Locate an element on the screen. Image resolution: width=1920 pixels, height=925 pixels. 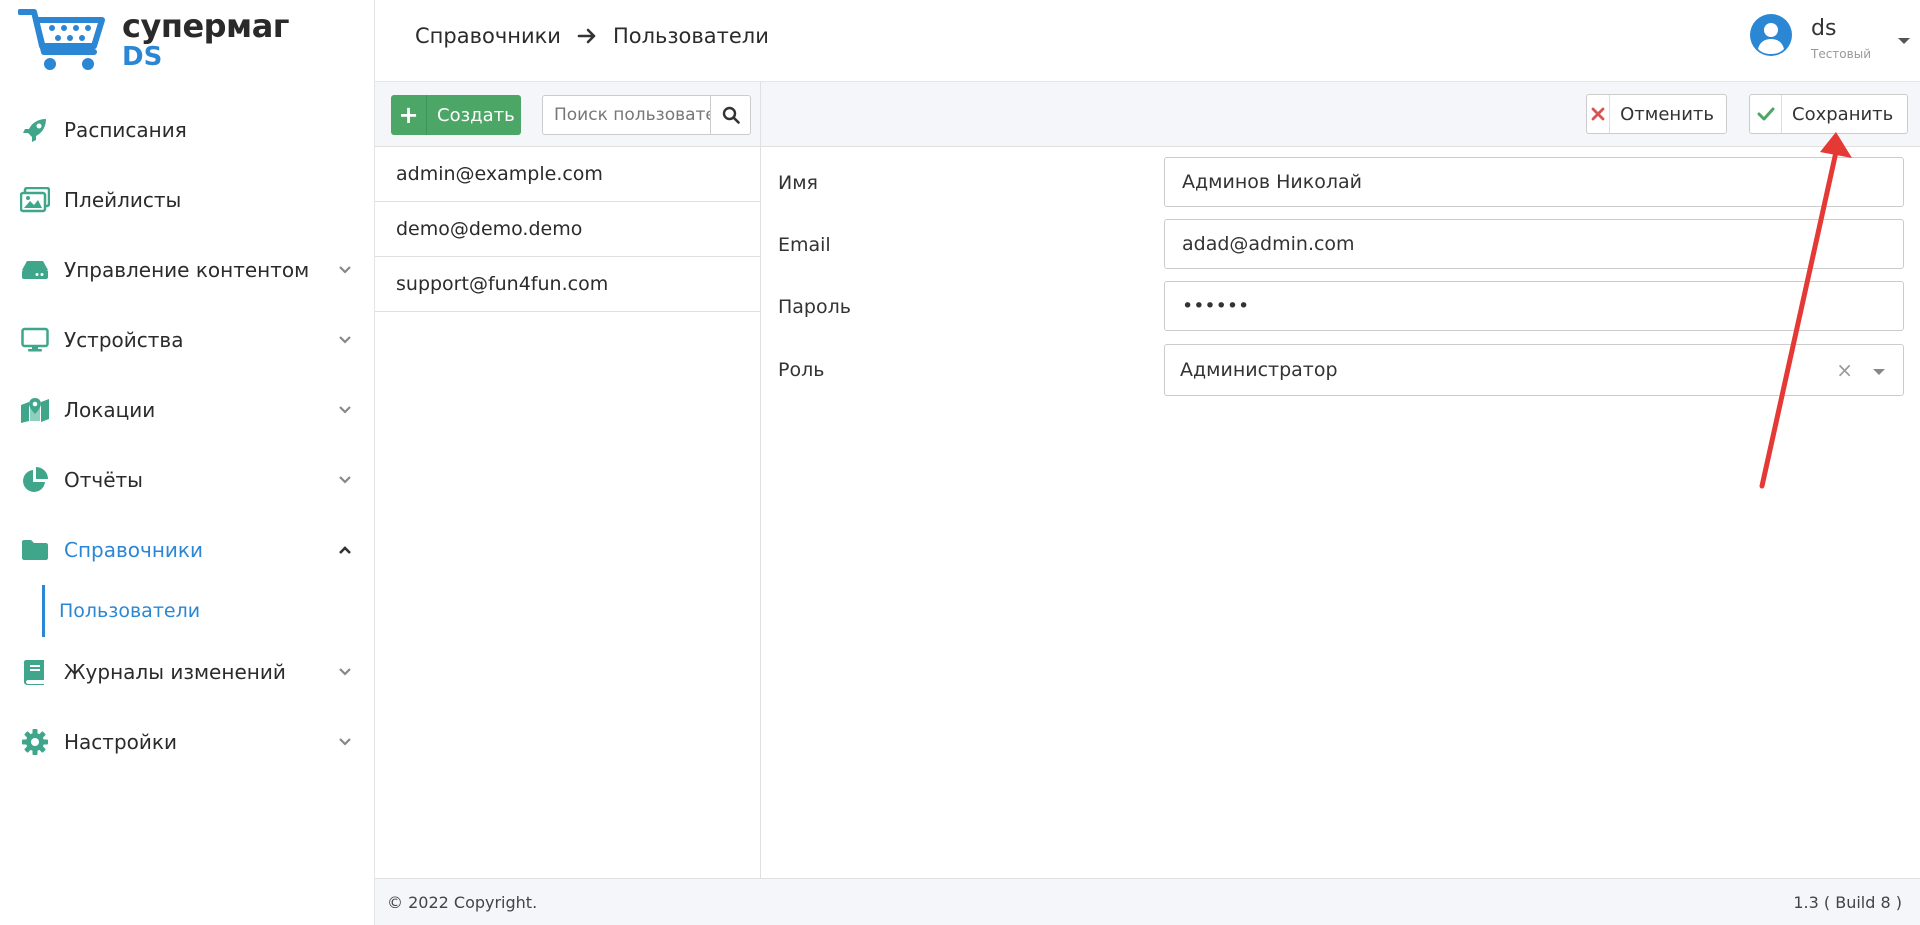
rocket-icon is located at coordinates (35, 130).